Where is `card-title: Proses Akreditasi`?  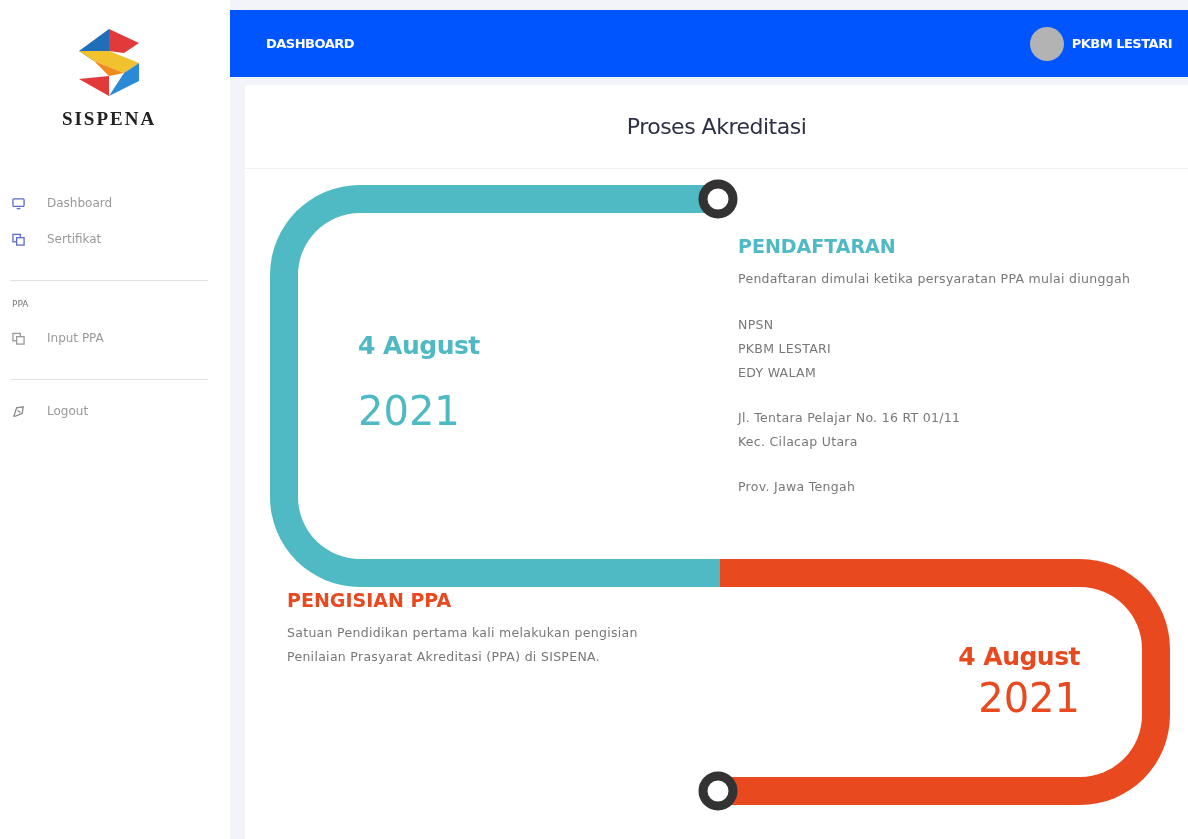 card-title: Proses Akreditasi is located at coordinates (716, 126).